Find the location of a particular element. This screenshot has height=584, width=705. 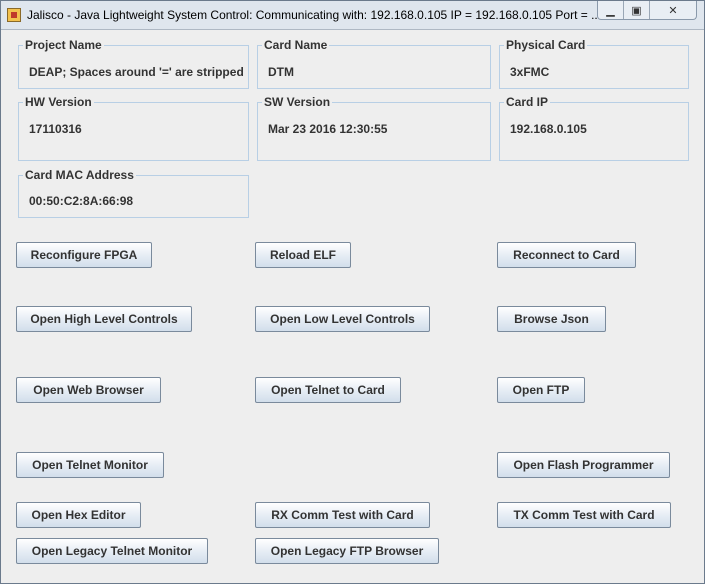

close-button: ✕ is located at coordinates (673, 10).